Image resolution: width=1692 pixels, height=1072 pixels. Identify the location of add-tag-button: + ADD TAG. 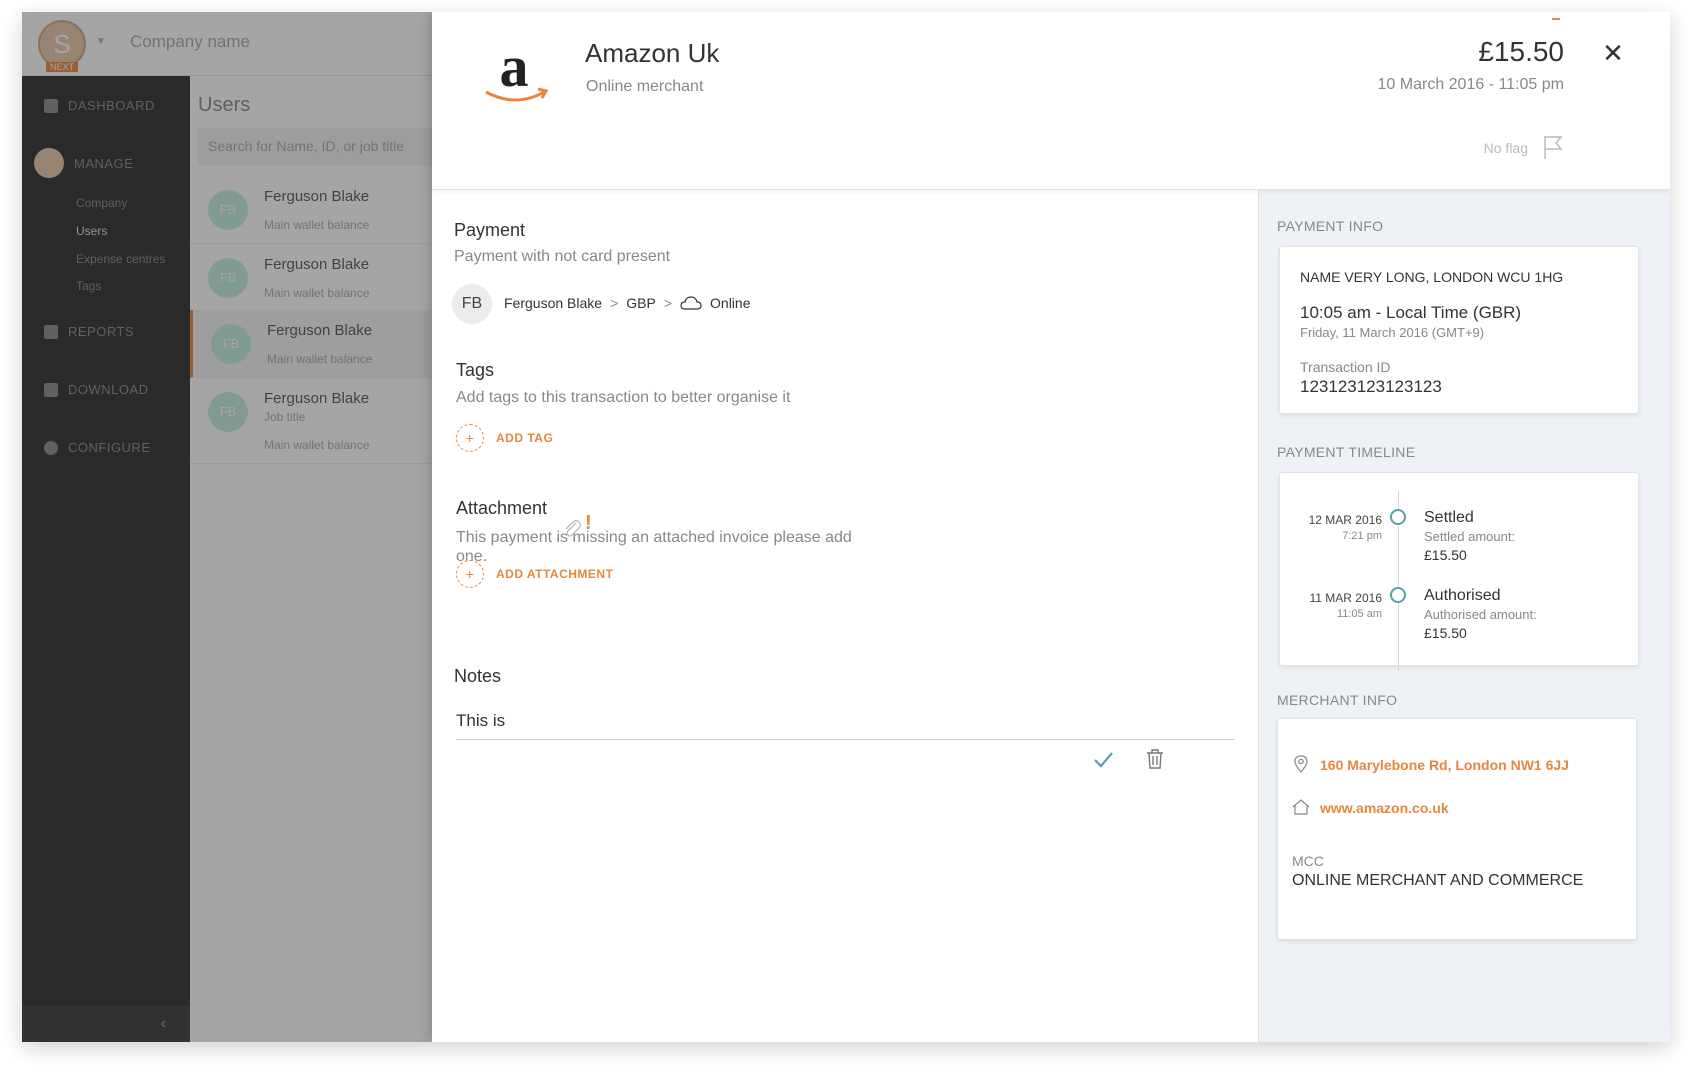
(504, 438).